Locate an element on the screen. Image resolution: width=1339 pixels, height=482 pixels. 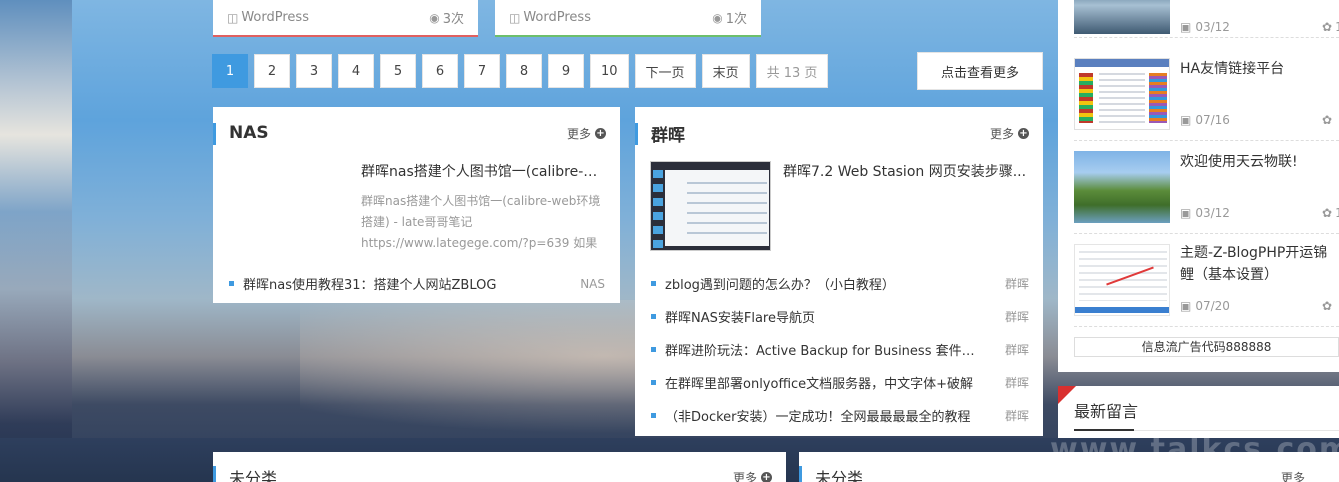
list-item: 群晖nas使用教程31：搭建个人网站ZBLOG NAS is located at coordinates (417, 283).